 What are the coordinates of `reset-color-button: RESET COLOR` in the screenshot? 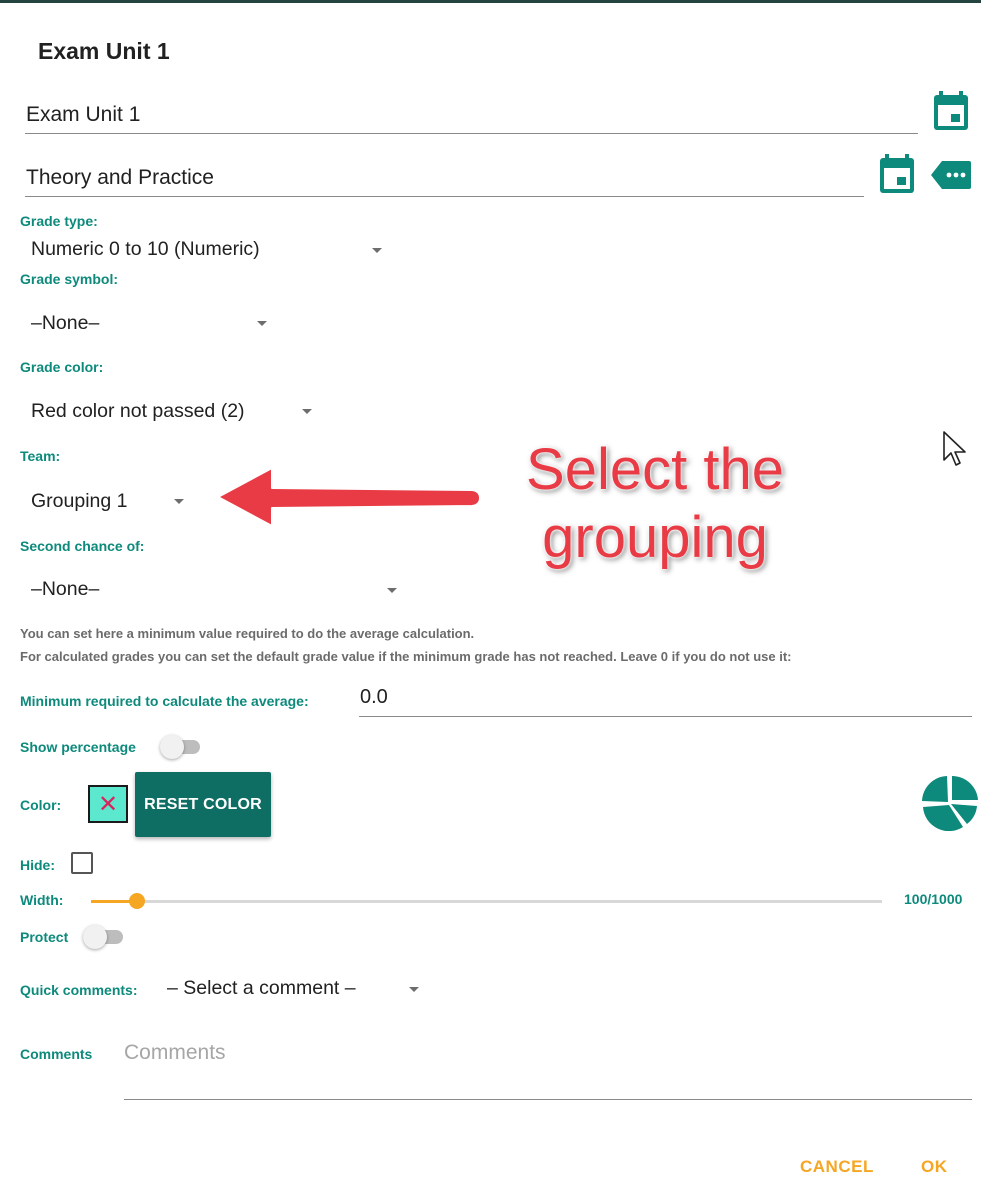 It's located at (203, 804).